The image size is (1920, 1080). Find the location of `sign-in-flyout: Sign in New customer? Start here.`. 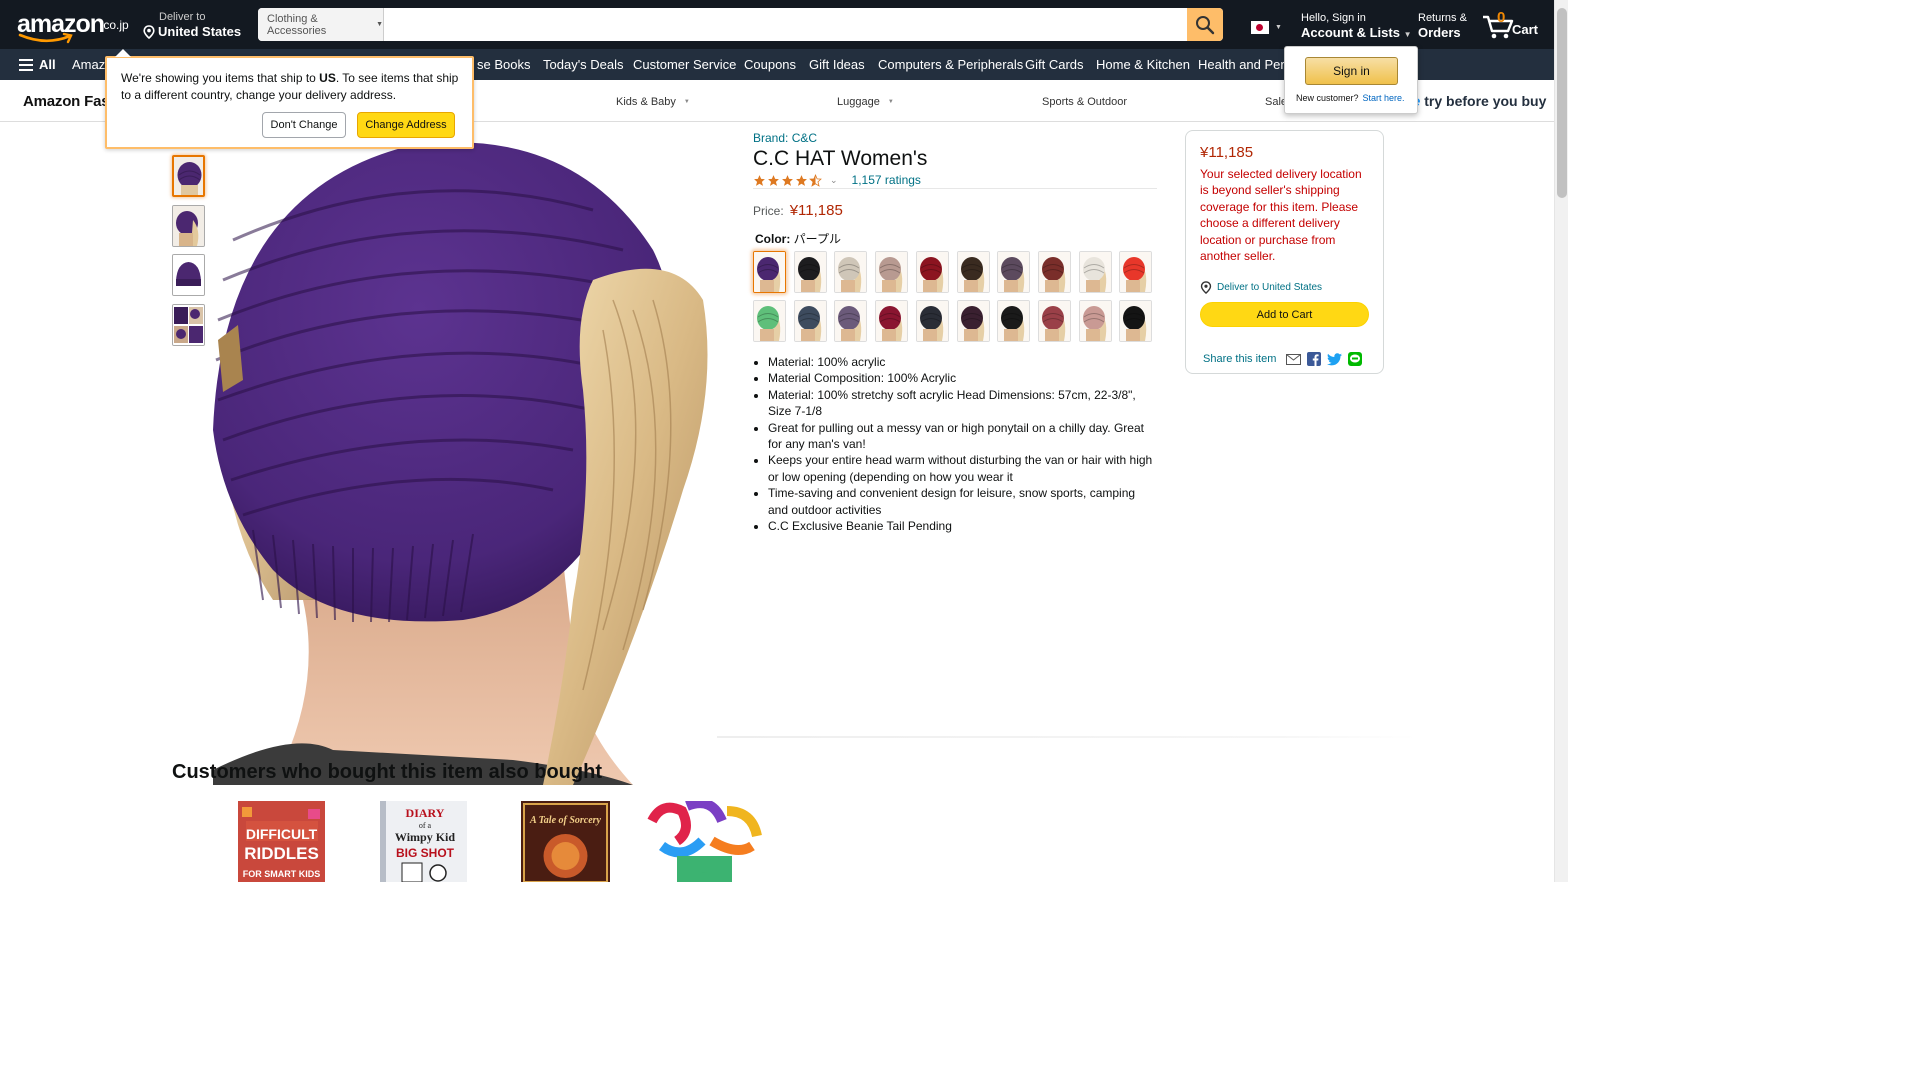

sign-in-flyout: Sign in New customer? Start here. is located at coordinates (1351, 80).